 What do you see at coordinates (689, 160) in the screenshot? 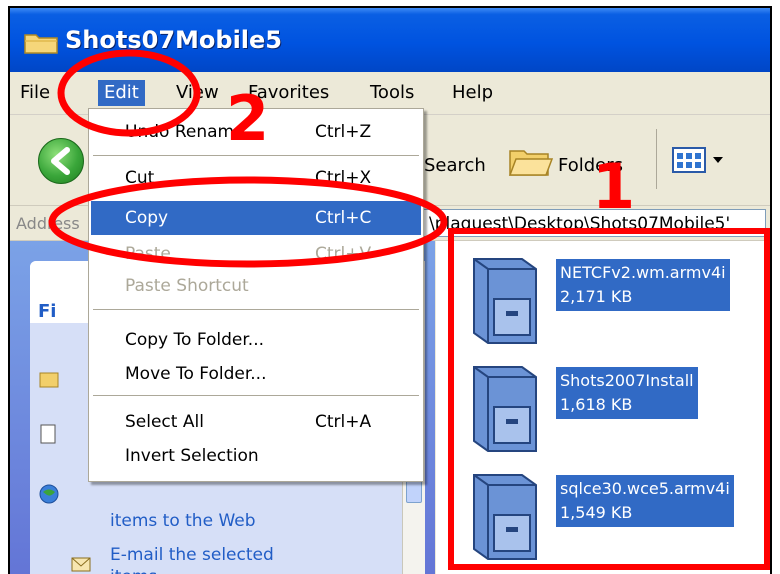
I see `views-grid-icon` at bounding box center [689, 160].